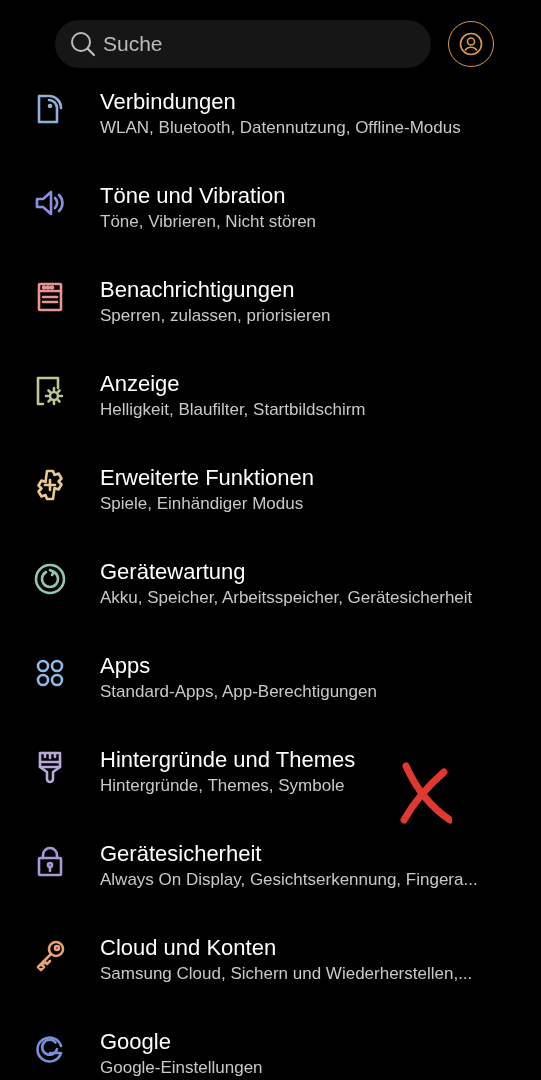 This screenshot has height=1080, width=541. Describe the element at coordinates (471, 43) in the screenshot. I see `person-icon` at that location.